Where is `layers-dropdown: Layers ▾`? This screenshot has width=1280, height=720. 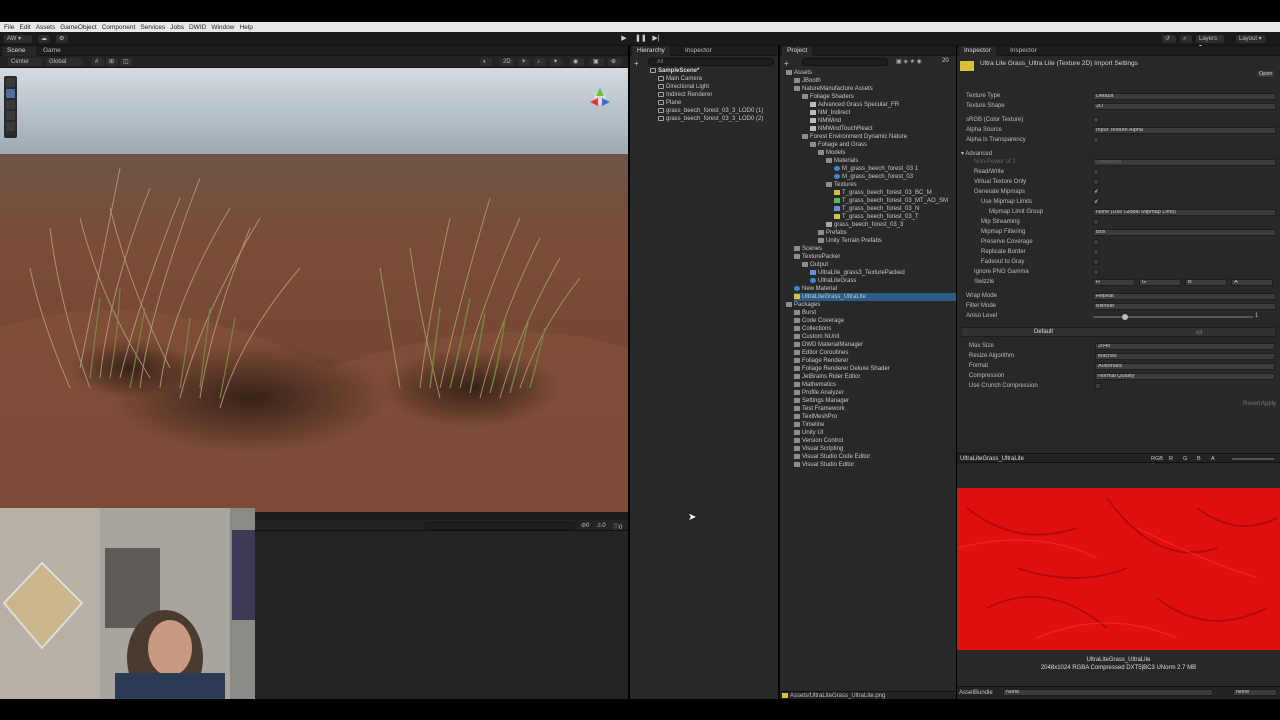 layers-dropdown: Layers ▾ is located at coordinates (1210, 42).